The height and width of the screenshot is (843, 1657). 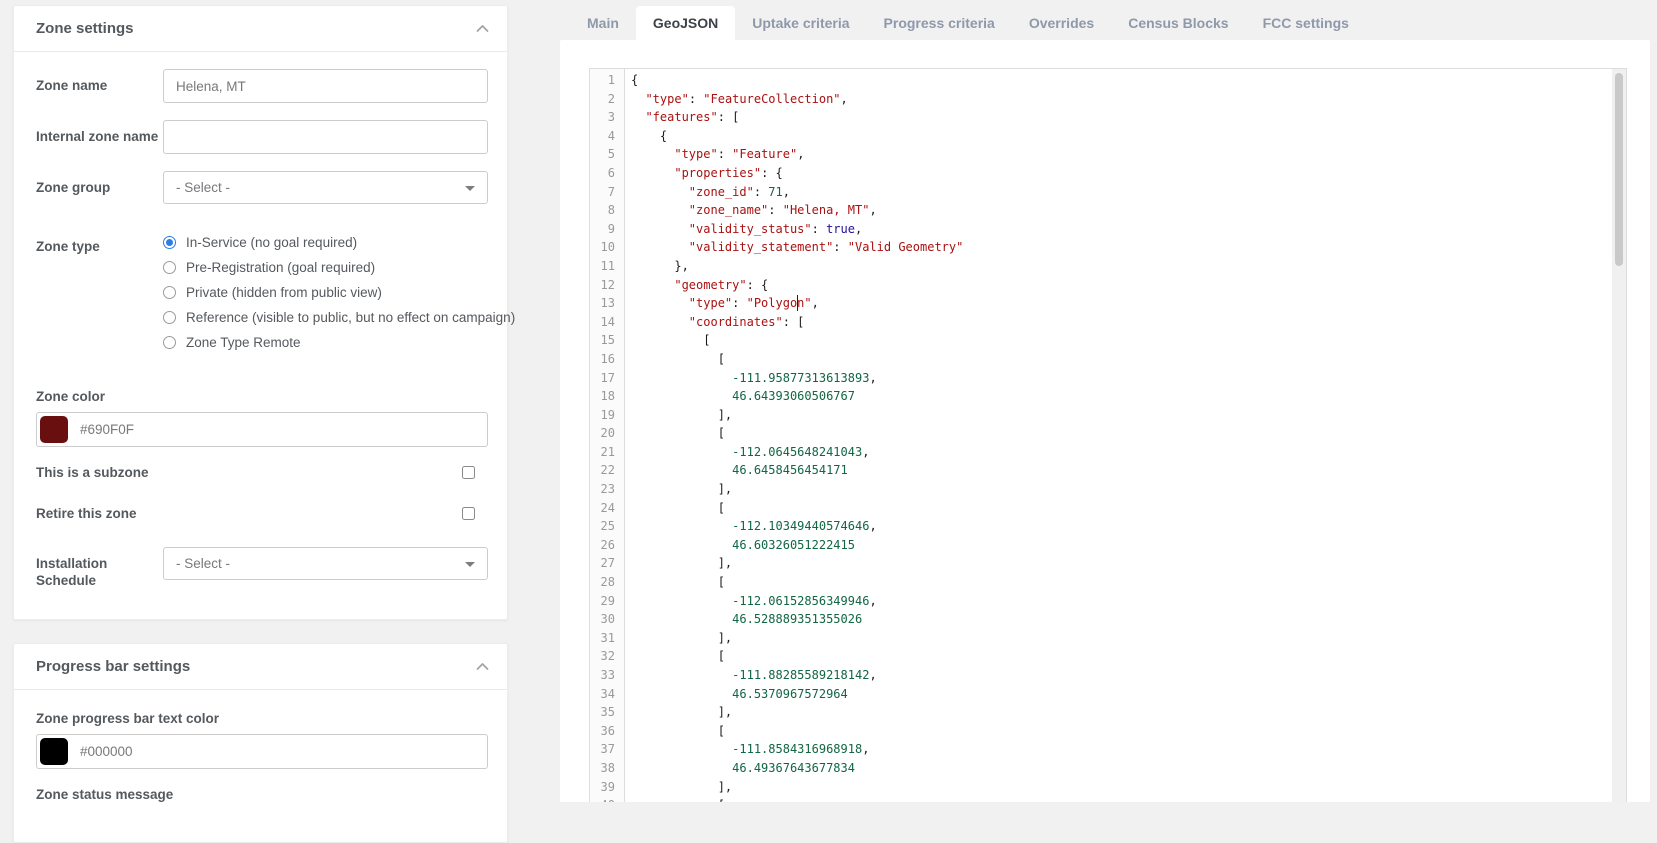 I want to click on line-number: 30, so click(x=607, y=619).